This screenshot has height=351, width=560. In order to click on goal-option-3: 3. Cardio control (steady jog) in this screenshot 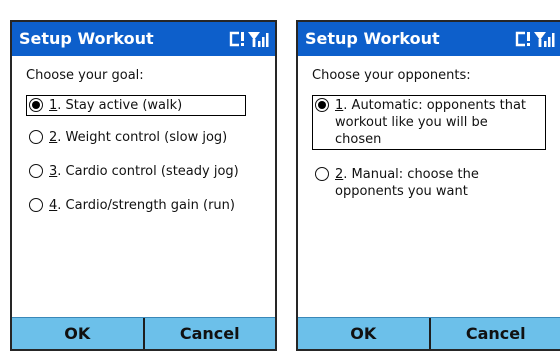, I will do `click(139, 171)`.